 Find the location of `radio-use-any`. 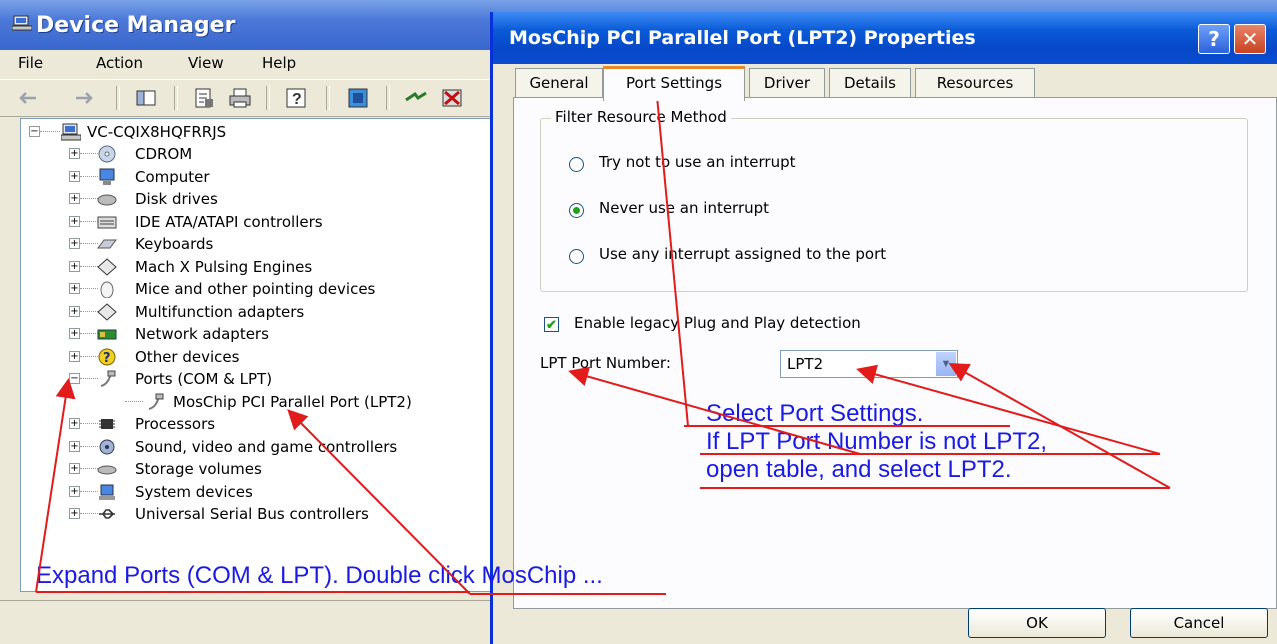

radio-use-any is located at coordinates (576, 256).